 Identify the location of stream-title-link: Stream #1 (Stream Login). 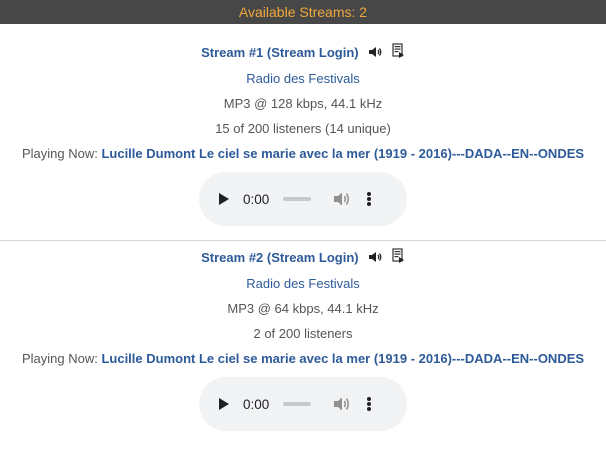
(280, 52).